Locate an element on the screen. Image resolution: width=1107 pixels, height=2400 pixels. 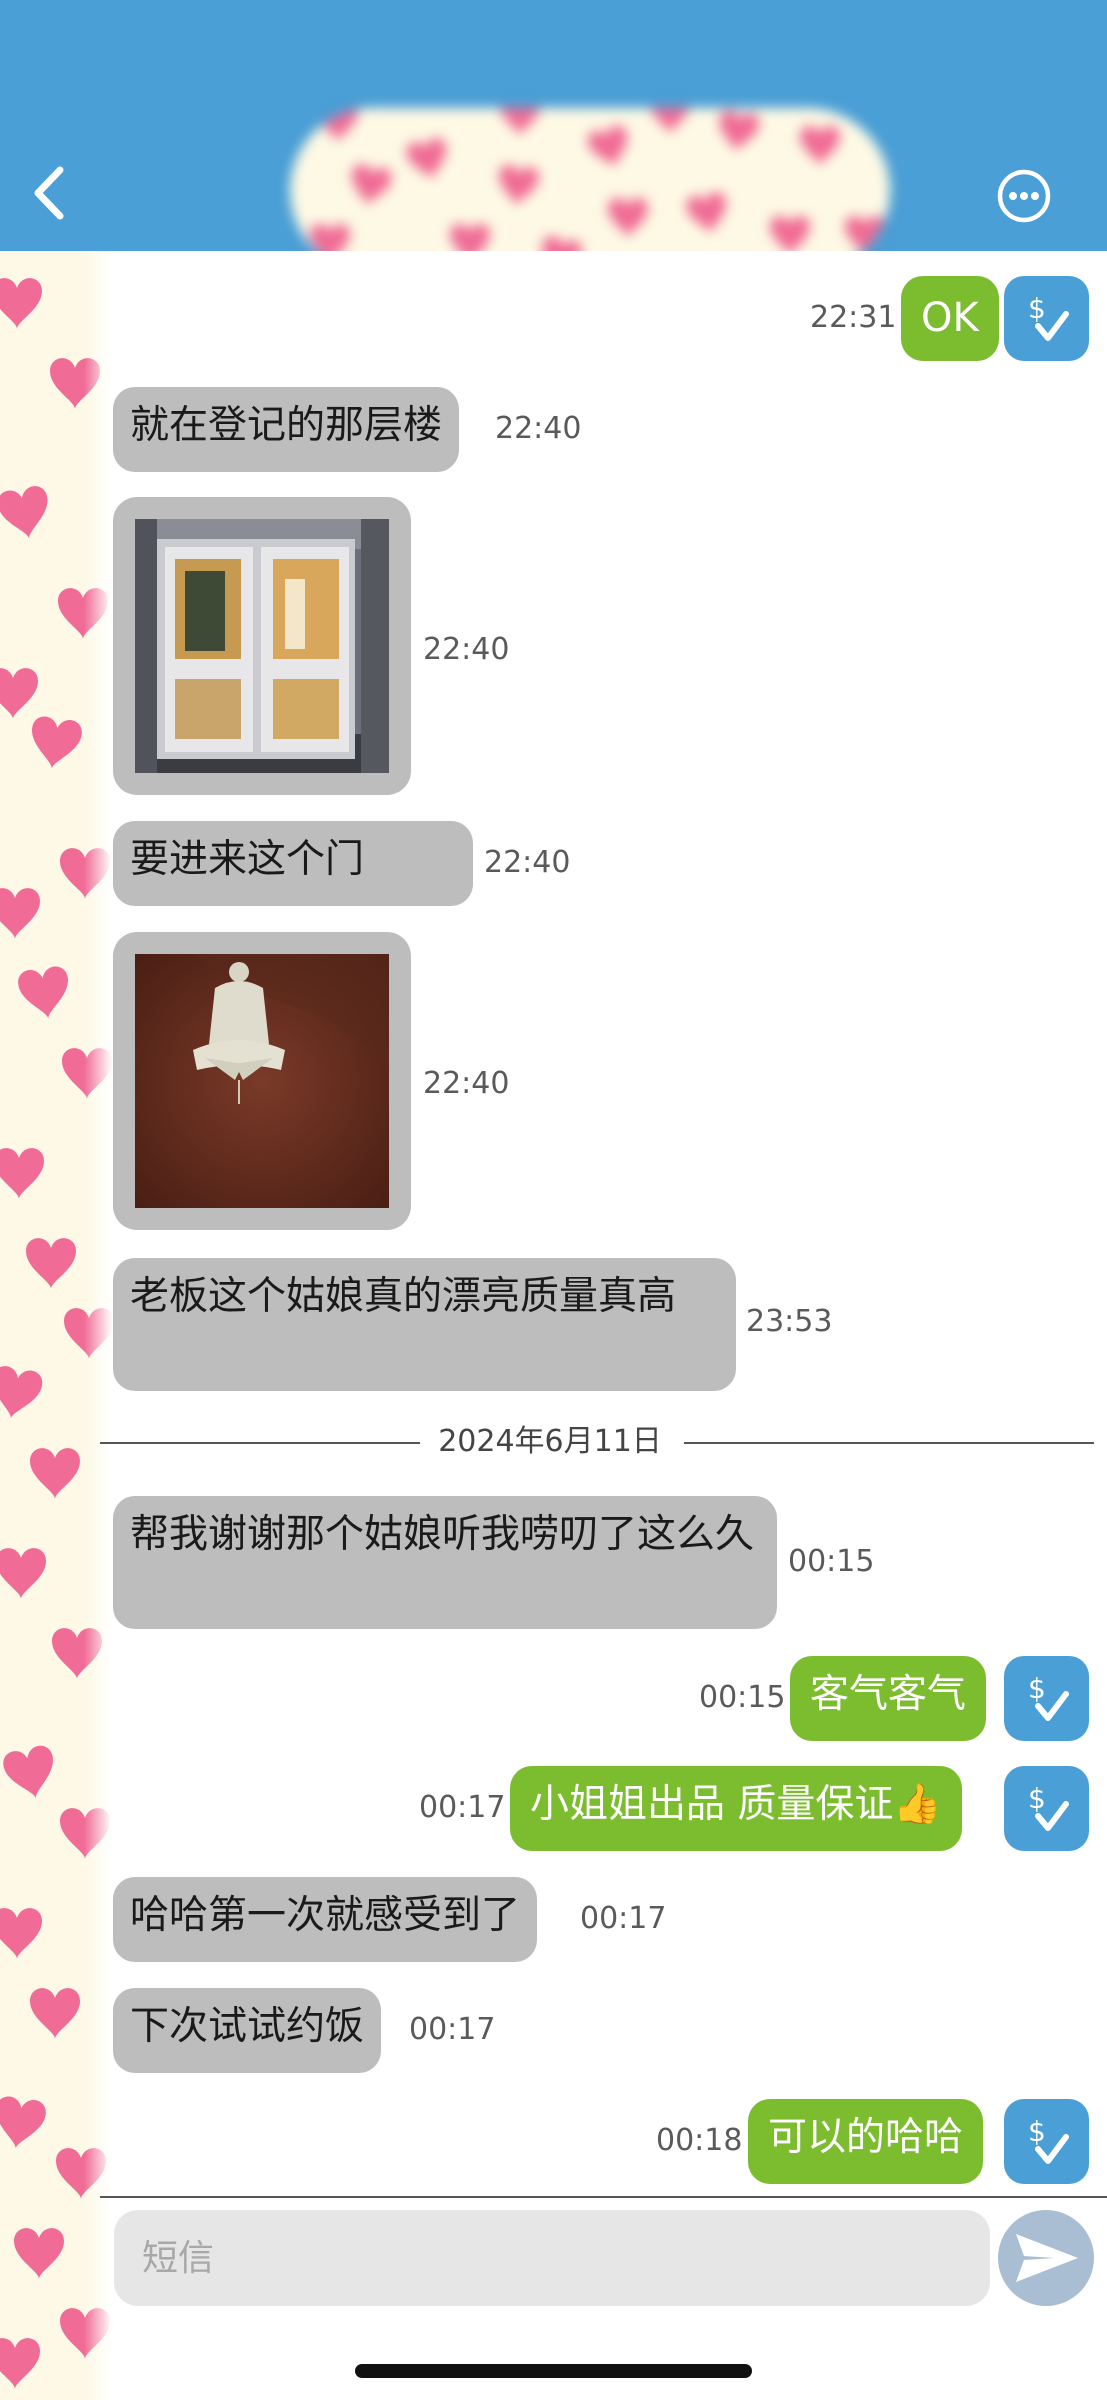
message-timestamp: 22:31 is located at coordinates (853, 317).